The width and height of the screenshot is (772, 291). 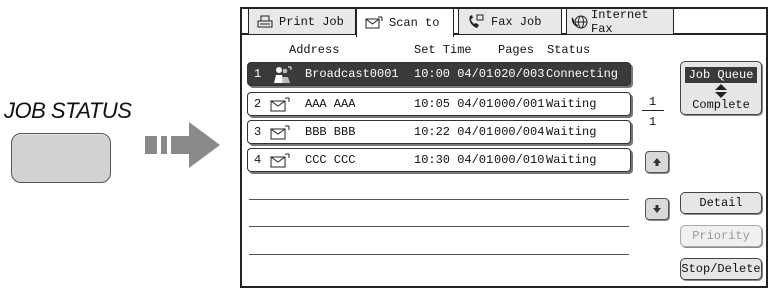 What do you see at coordinates (519, 74) in the screenshot?
I see `job-pages: 020/003` at bounding box center [519, 74].